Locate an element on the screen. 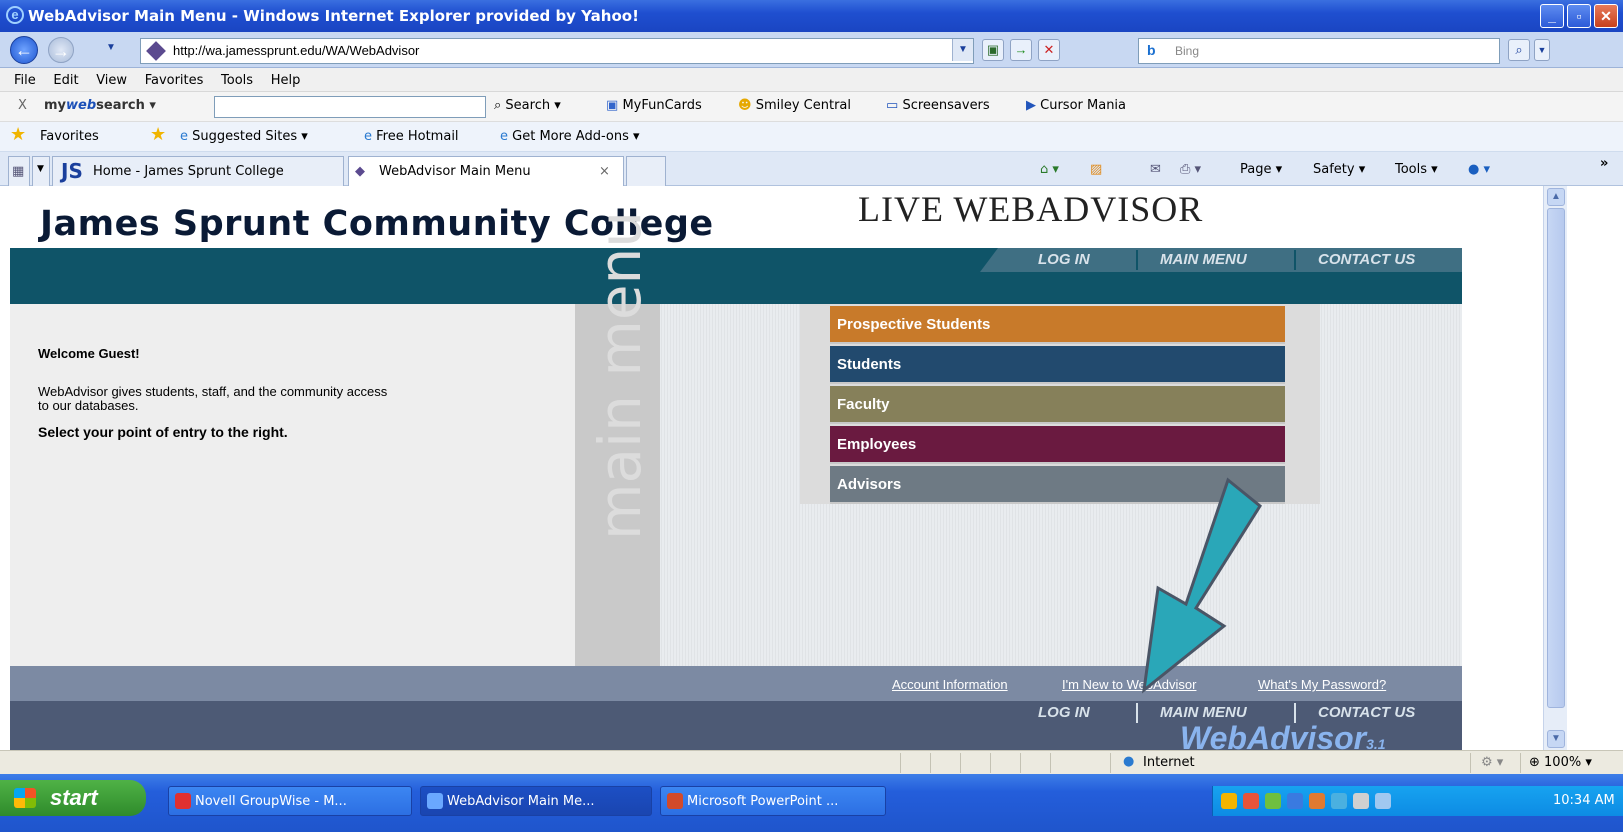  myfuncards-link: ▣ MyFunCards is located at coordinates (654, 105).